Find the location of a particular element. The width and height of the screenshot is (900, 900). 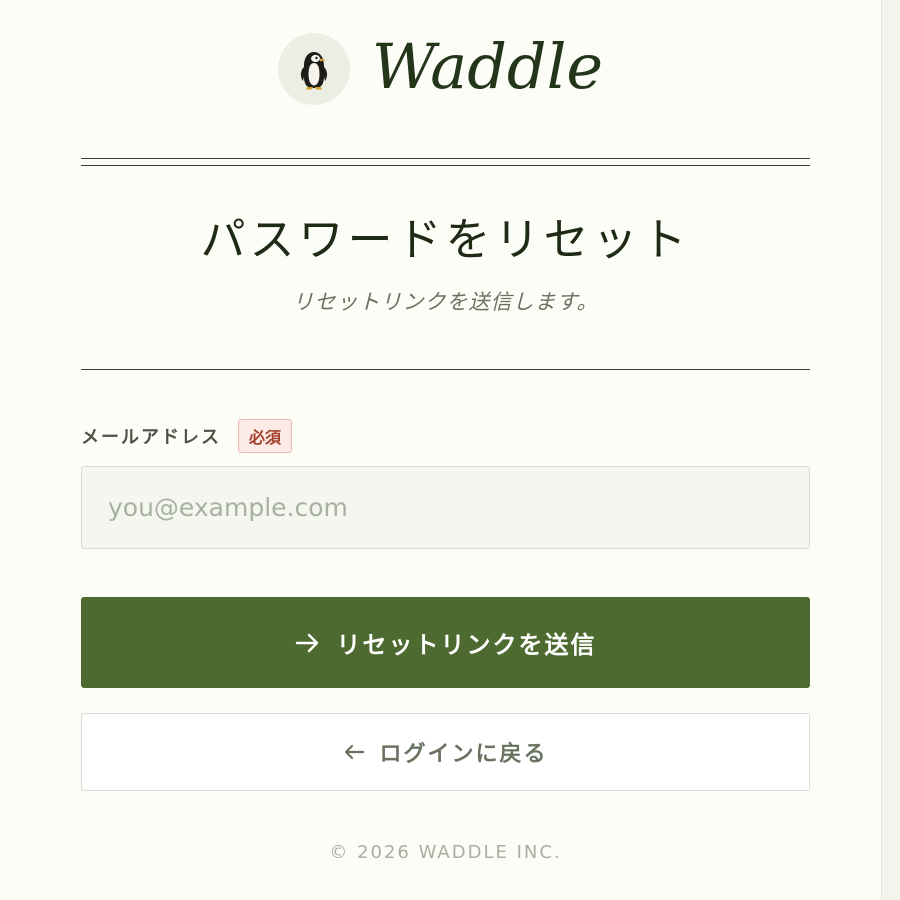

logo-badge is located at coordinates (313, 69).